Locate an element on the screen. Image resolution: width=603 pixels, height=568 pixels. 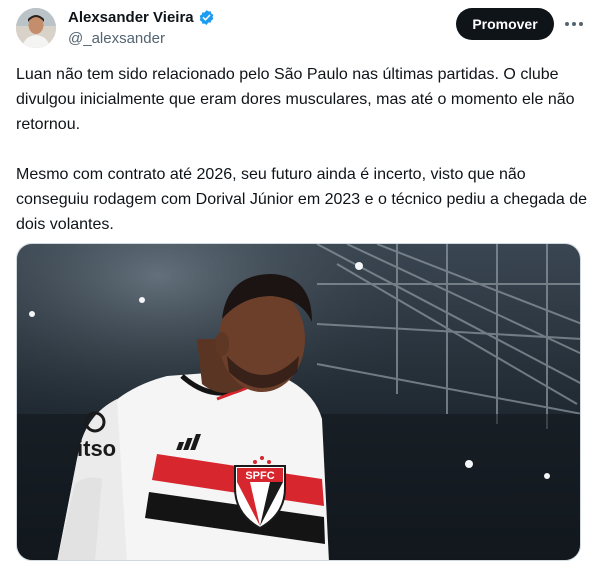
jersey-crest-text: SPFC is located at coordinates (259, 476).